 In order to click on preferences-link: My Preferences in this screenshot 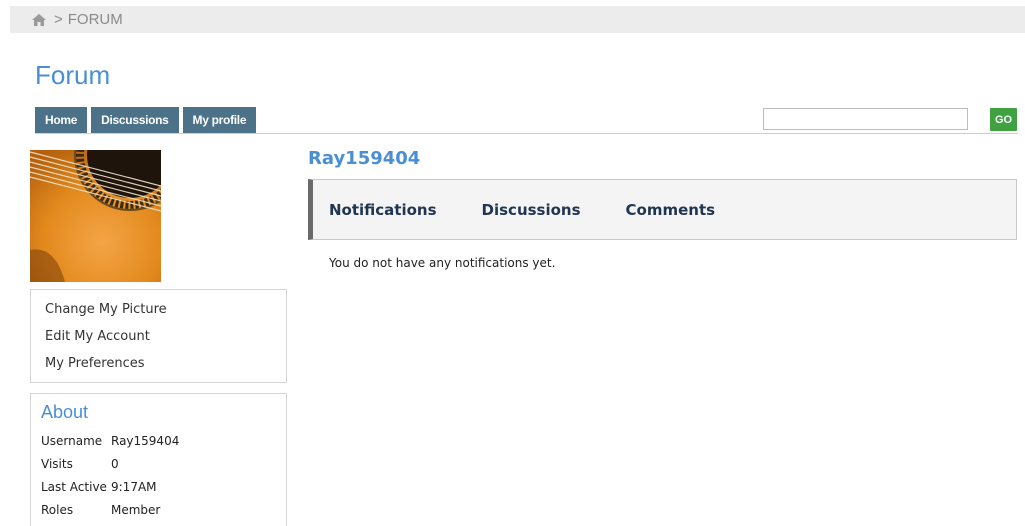, I will do `click(165, 368)`.